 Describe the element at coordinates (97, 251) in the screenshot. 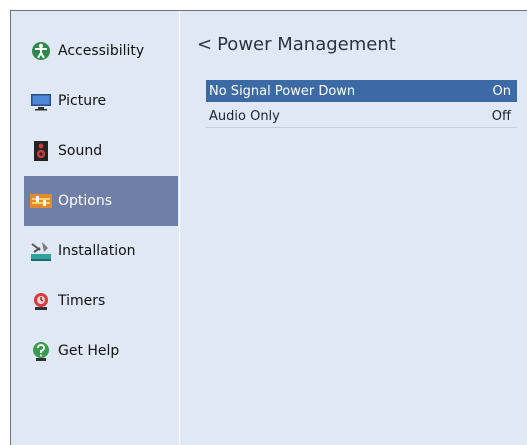

I see `sidebar-item-label: Installation` at that location.